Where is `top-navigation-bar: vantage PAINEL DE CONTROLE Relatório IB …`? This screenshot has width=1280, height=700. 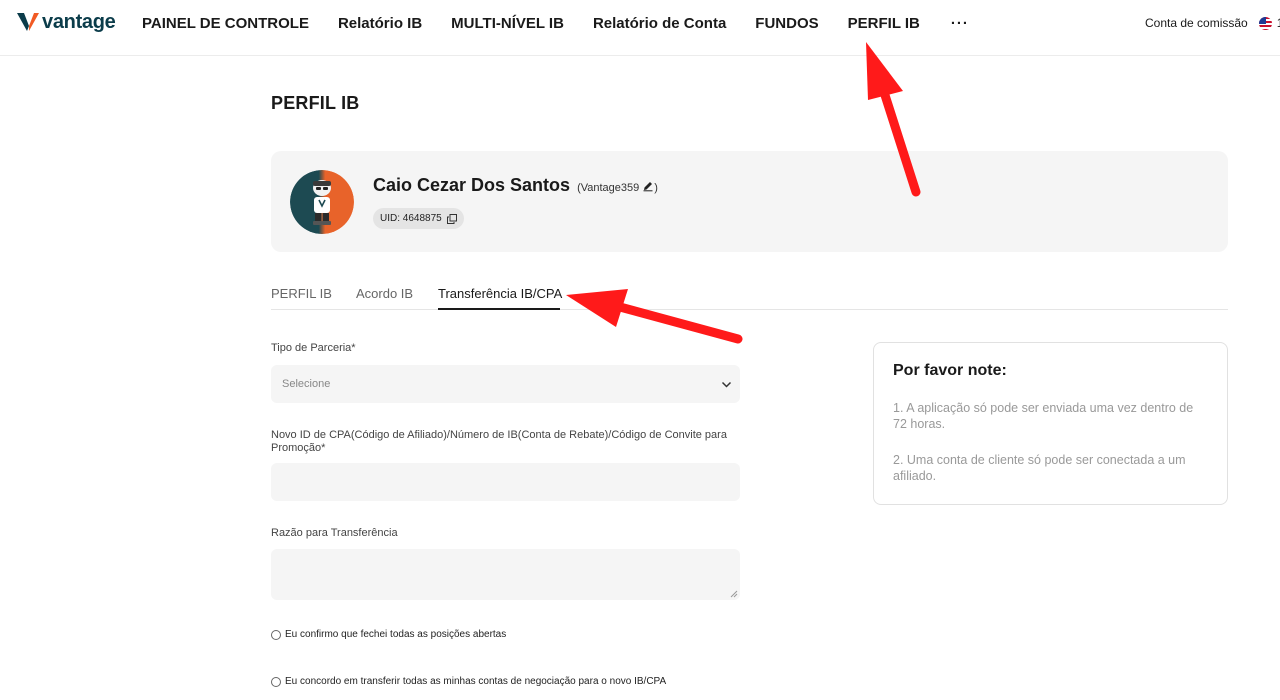
top-navigation-bar: vantage PAINEL DE CONTROLE Relatório IB … is located at coordinates (640, 28).